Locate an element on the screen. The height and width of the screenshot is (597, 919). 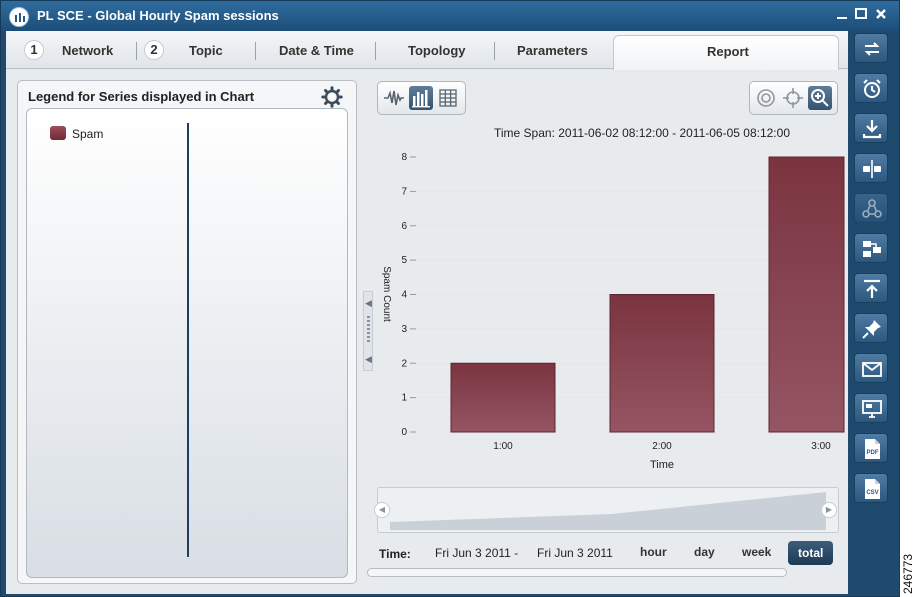
tab-topic: 2 Topic is located at coordinates (197, 50).